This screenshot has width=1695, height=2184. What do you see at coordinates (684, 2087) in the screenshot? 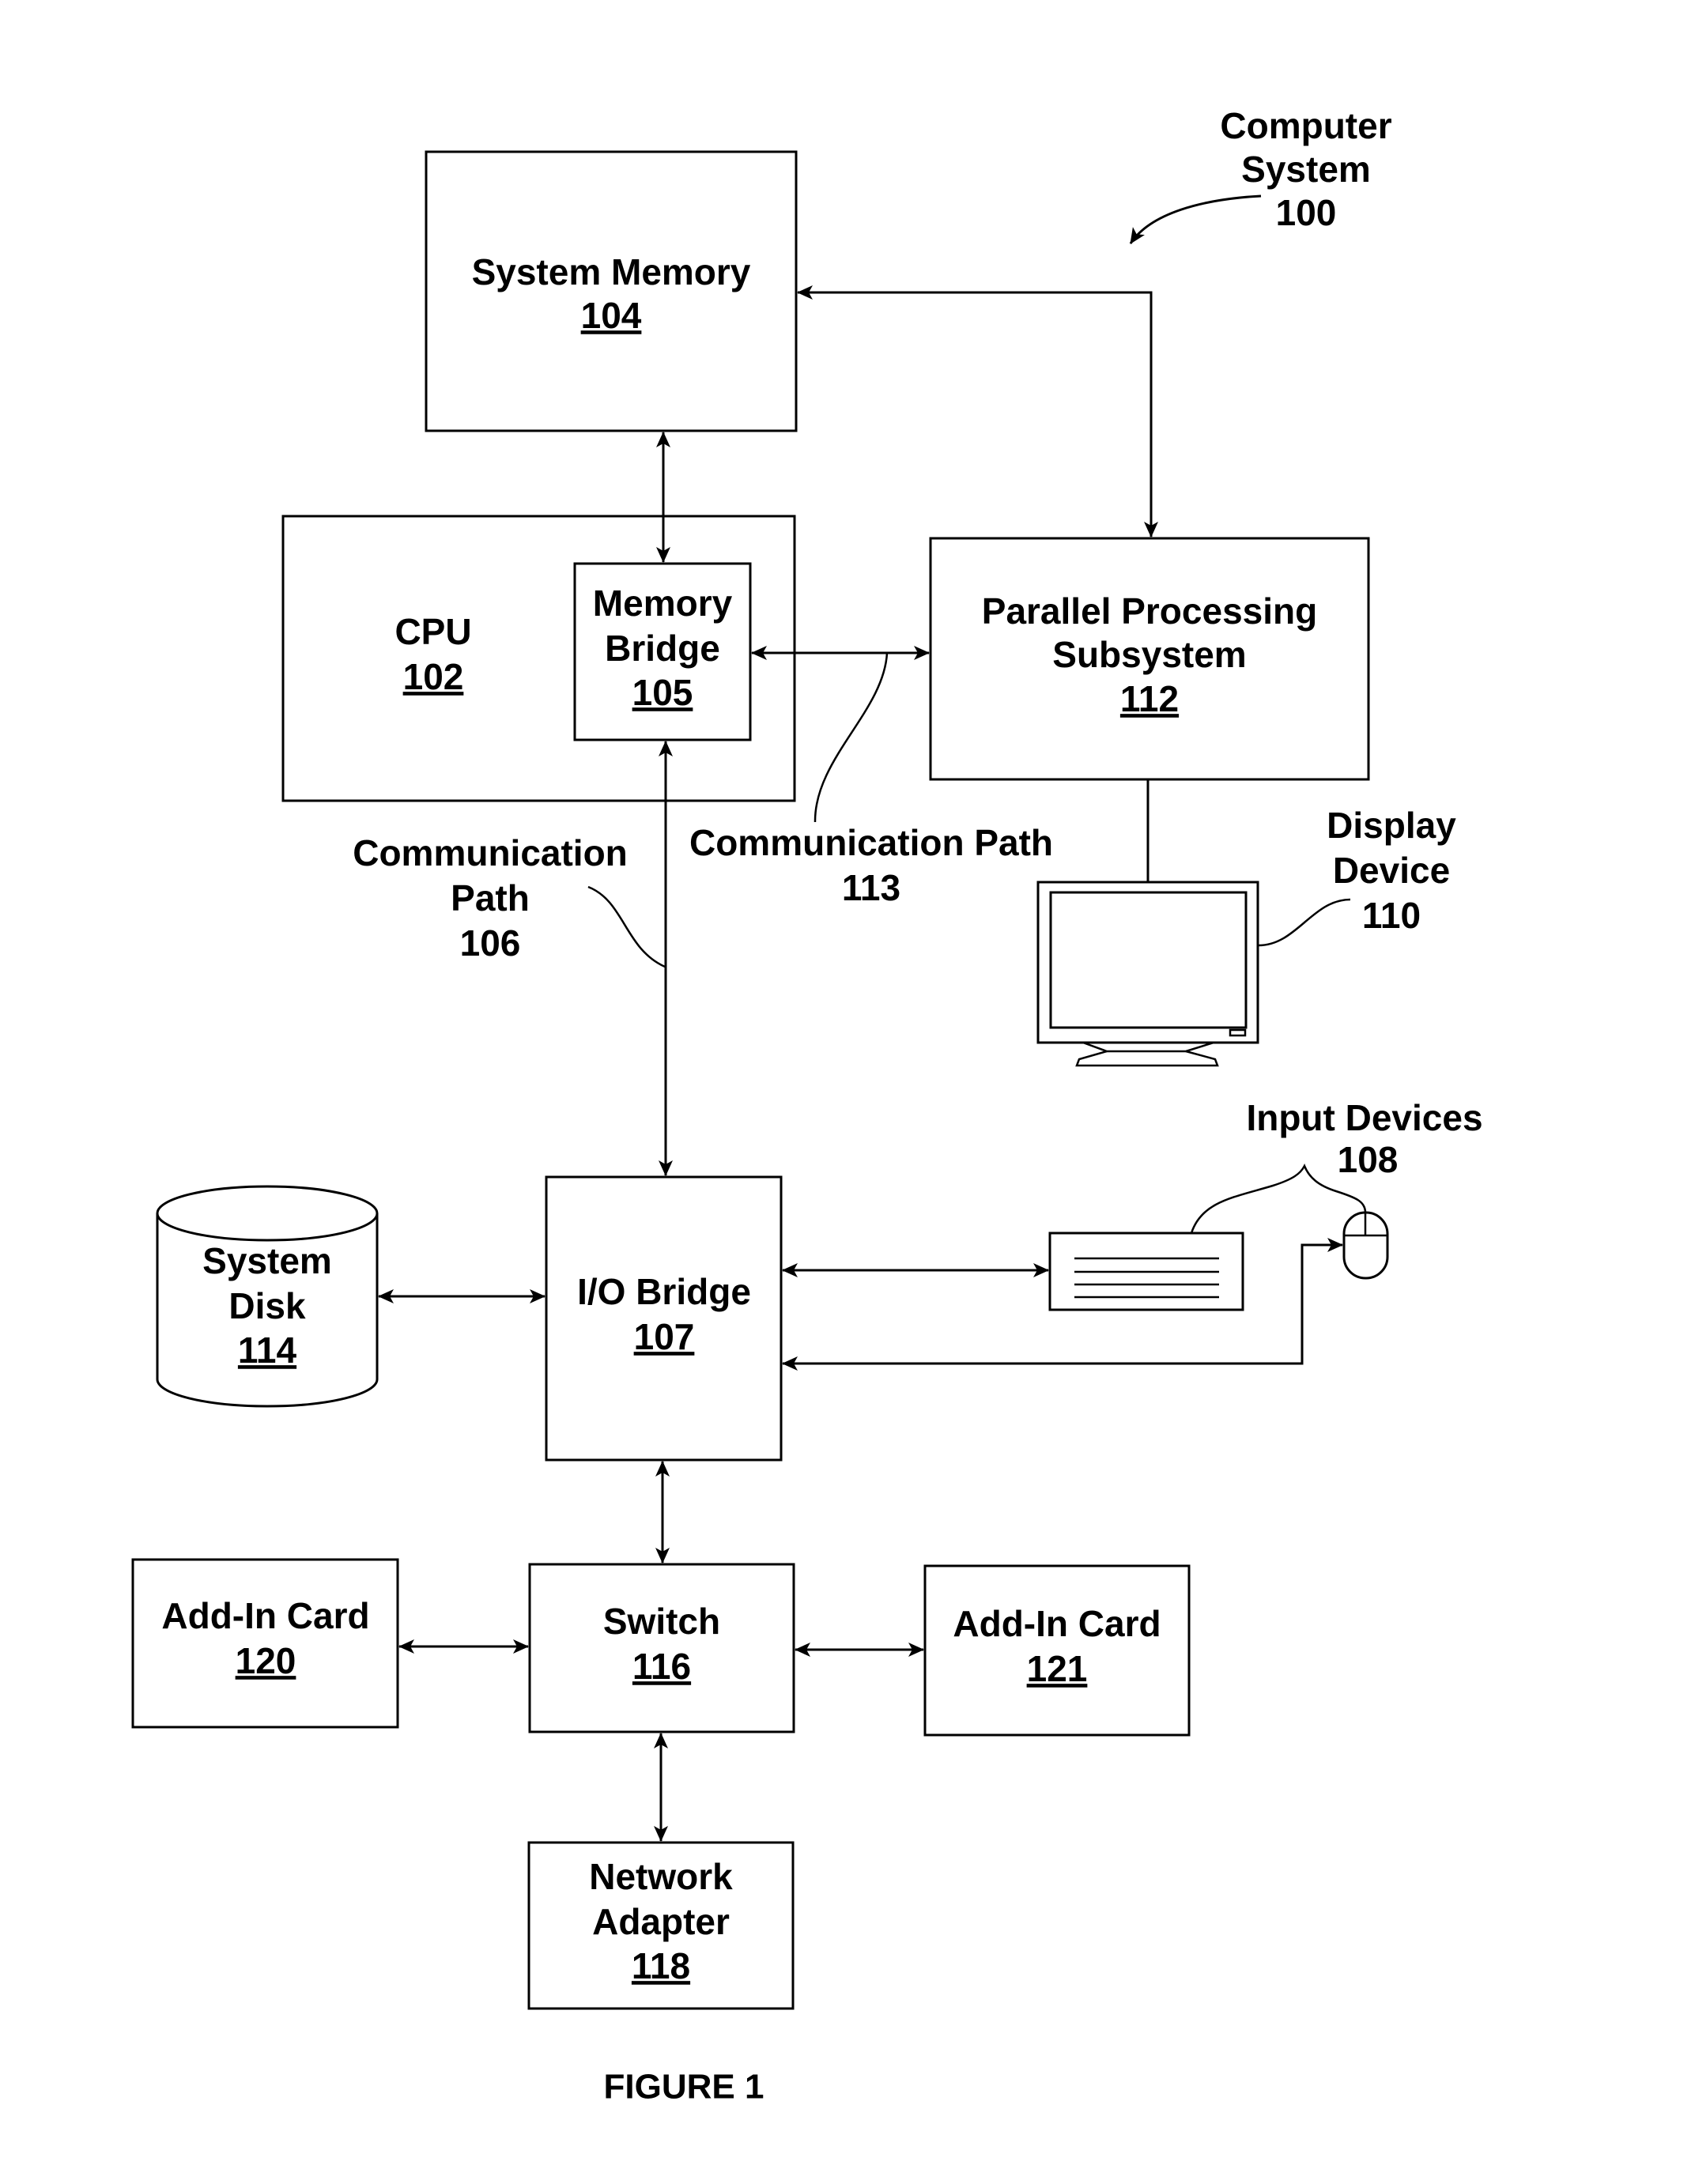
I see `figure-caption: FIGURE 1` at bounding box center [684, 2087].